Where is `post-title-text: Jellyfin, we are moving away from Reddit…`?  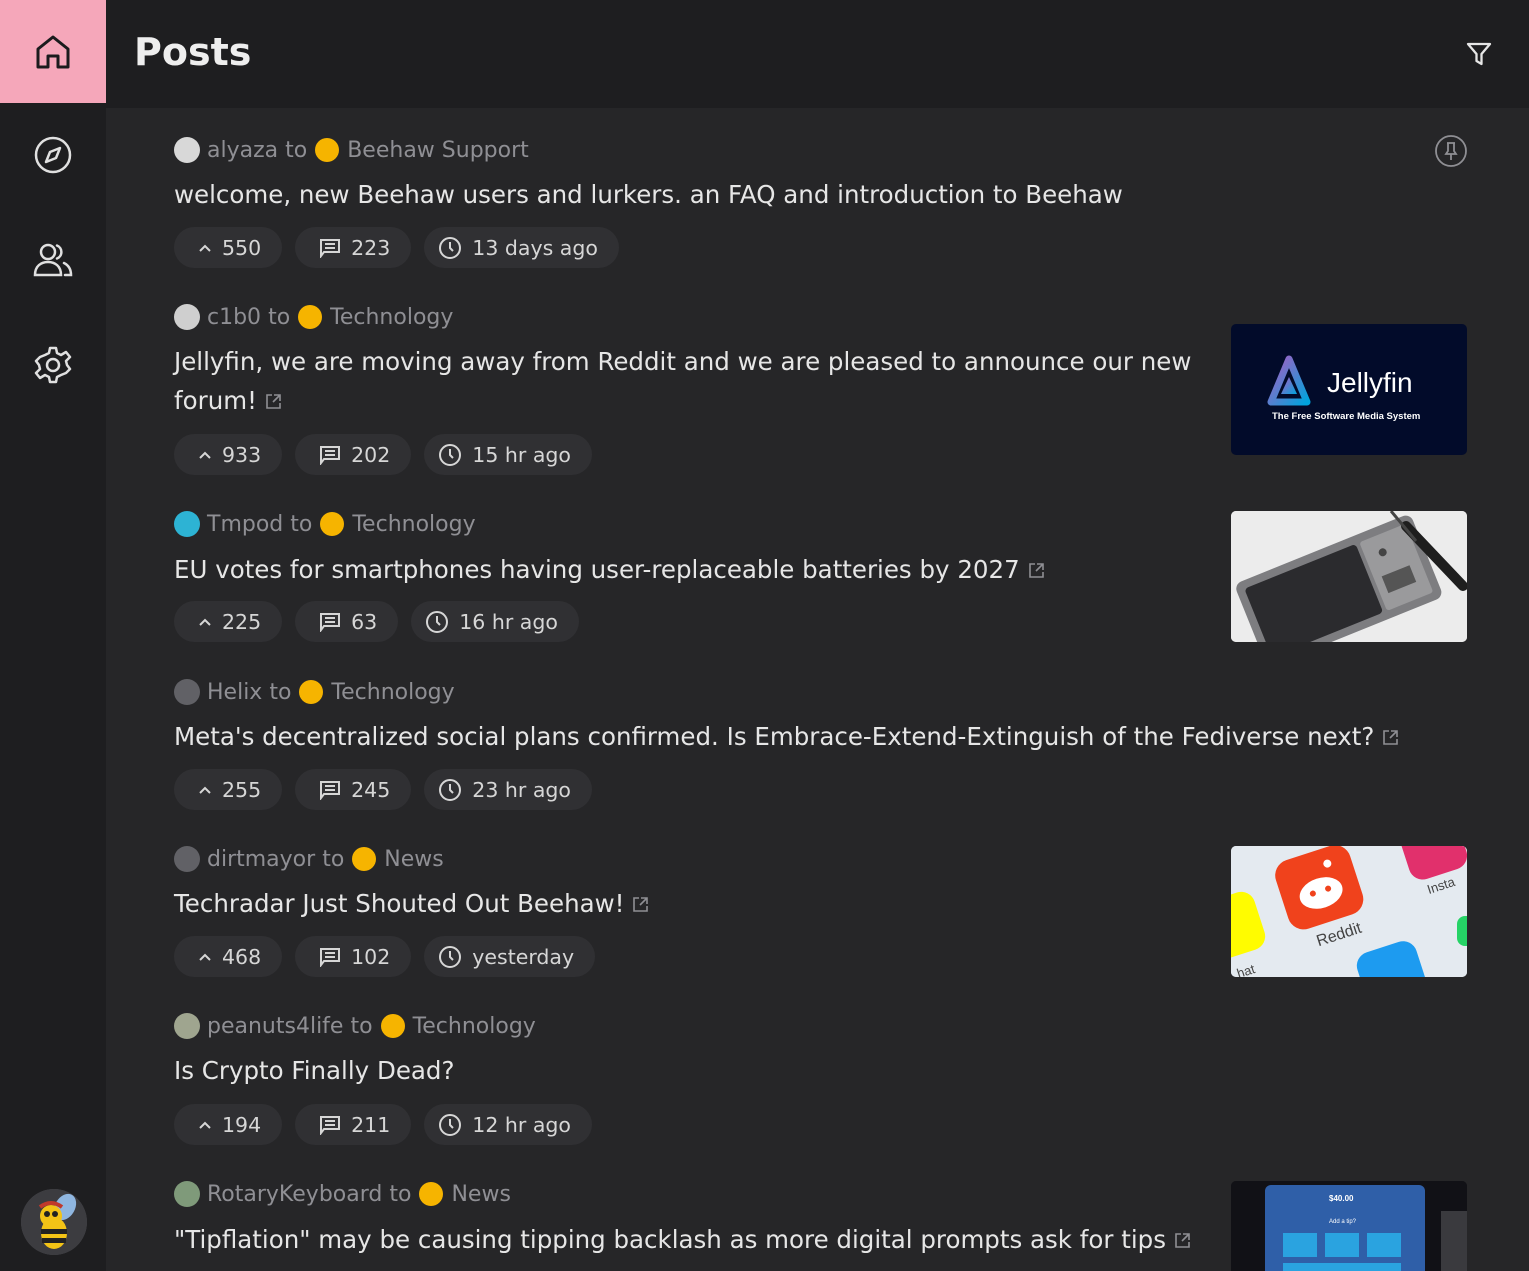
post-title-text: Jellyfin, we are moving away from Reddit… is located at coordinates (683, 381).